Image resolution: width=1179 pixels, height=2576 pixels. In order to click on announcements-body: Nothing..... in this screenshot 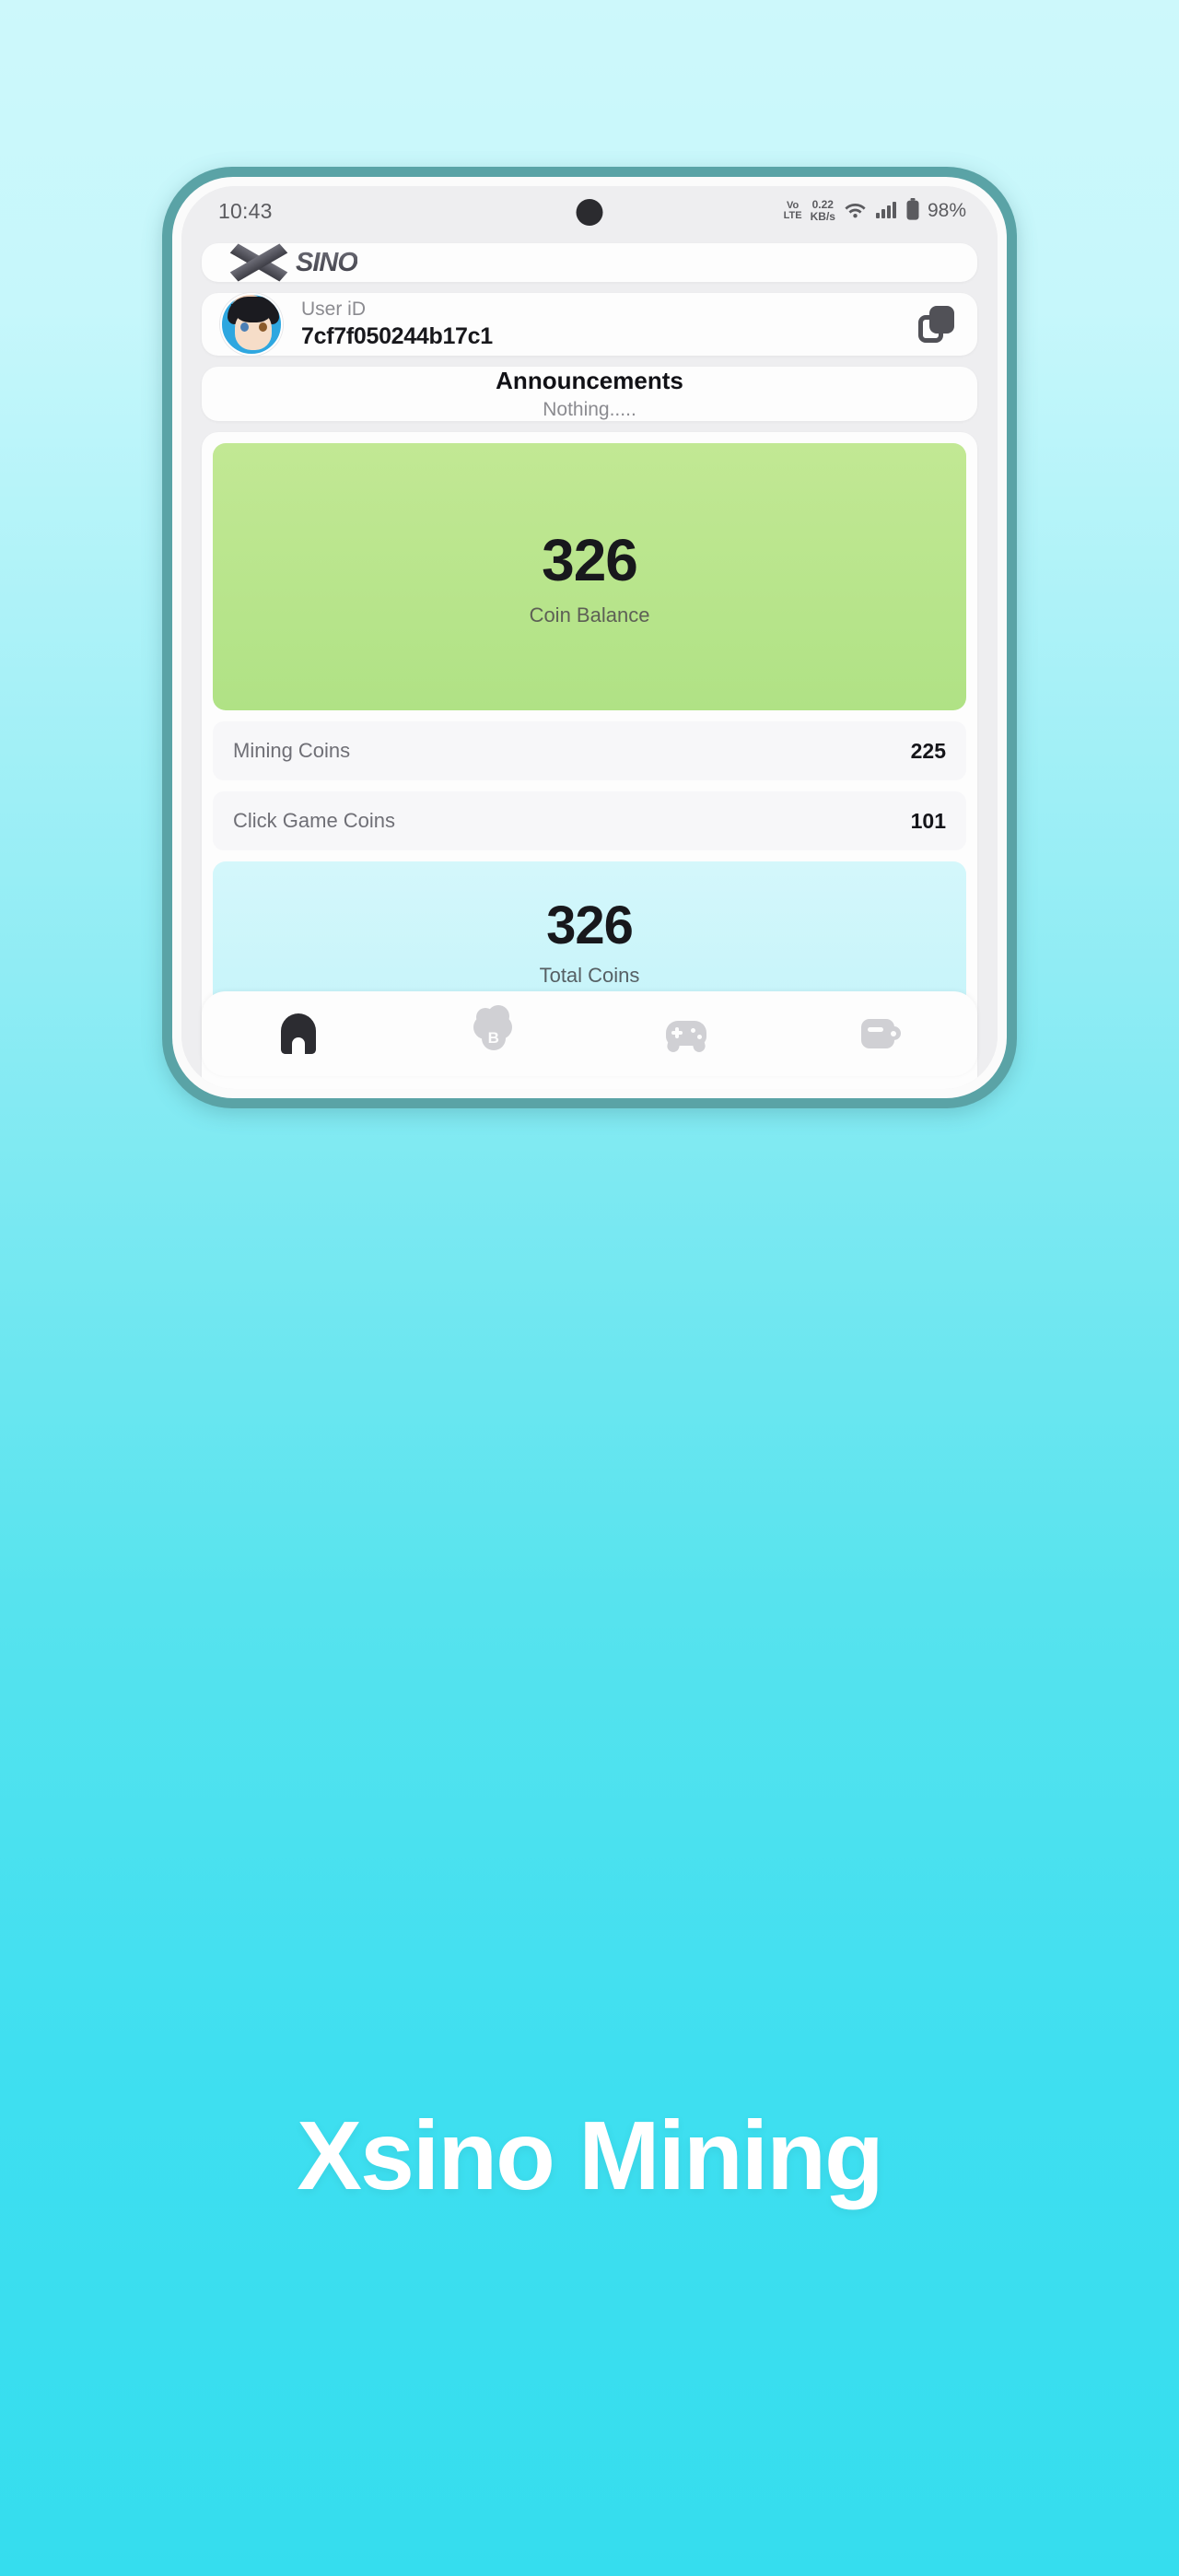, I will do `click(589, 409)`.